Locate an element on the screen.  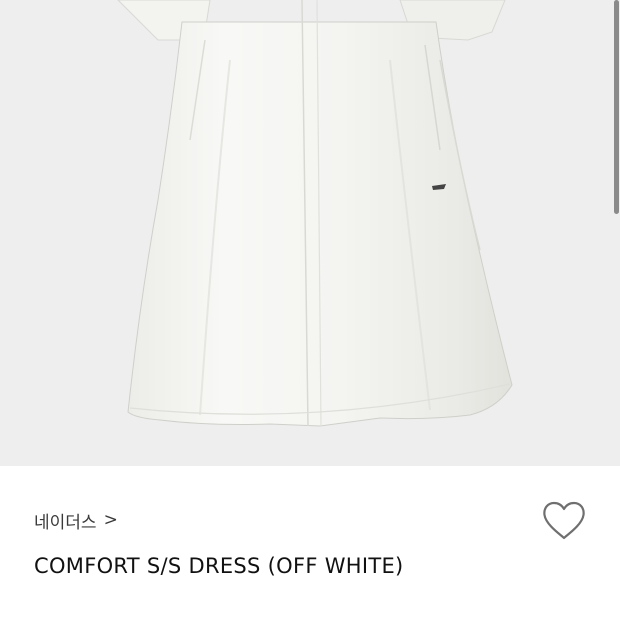
brand-link: 네이더스 > is located at coordinates (76, 520).